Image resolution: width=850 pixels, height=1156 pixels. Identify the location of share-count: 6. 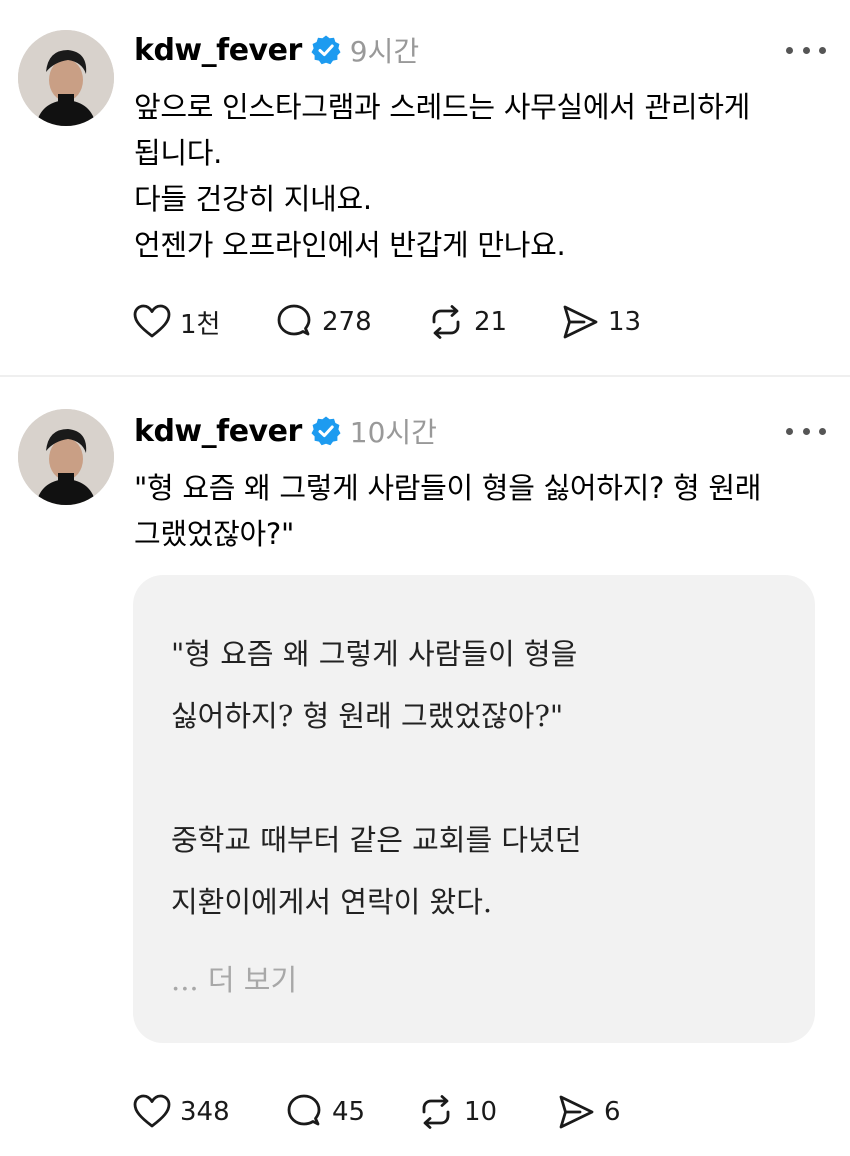
(612, 1112).